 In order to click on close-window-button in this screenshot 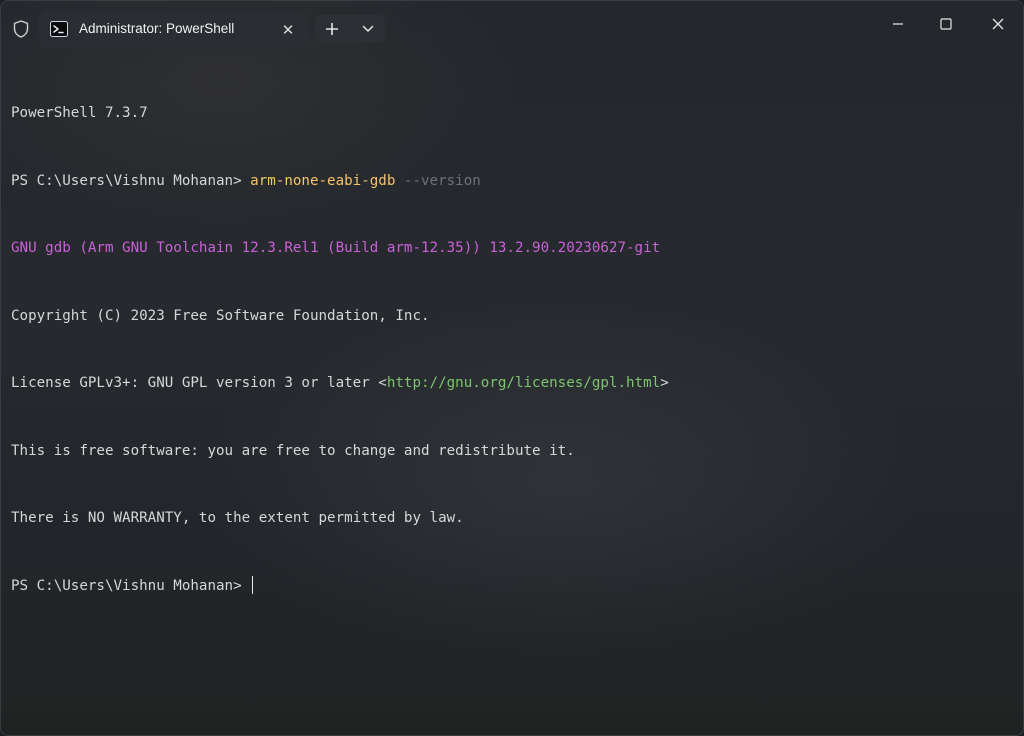, I will do `click(998, 24)`.